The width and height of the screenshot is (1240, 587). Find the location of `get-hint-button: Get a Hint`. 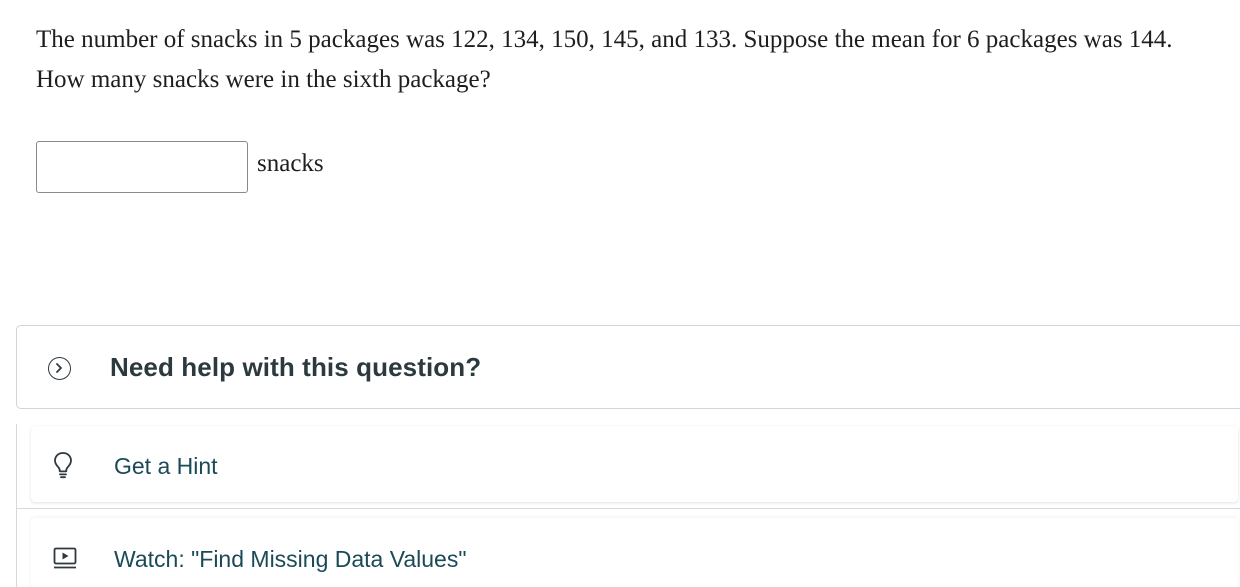

get-hint-button: Get a Hint is located at coordinates (634, 464).